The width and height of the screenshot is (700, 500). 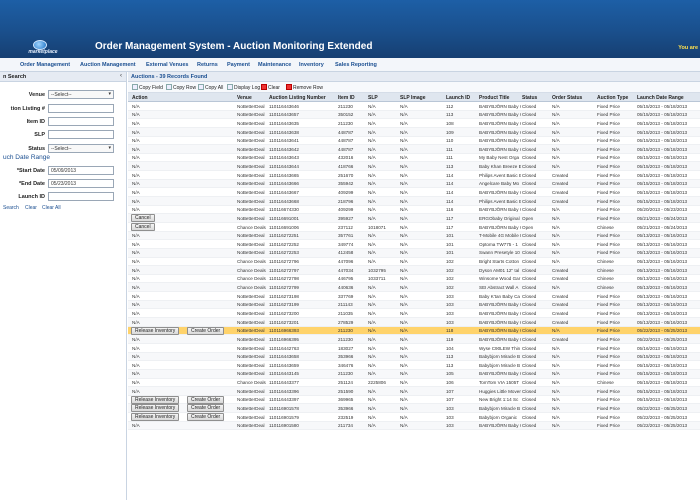 What do you see at coordinates (238, 65) in the screenshot?
I see `nav-payment: Payment` at bounding box center [238, 65].